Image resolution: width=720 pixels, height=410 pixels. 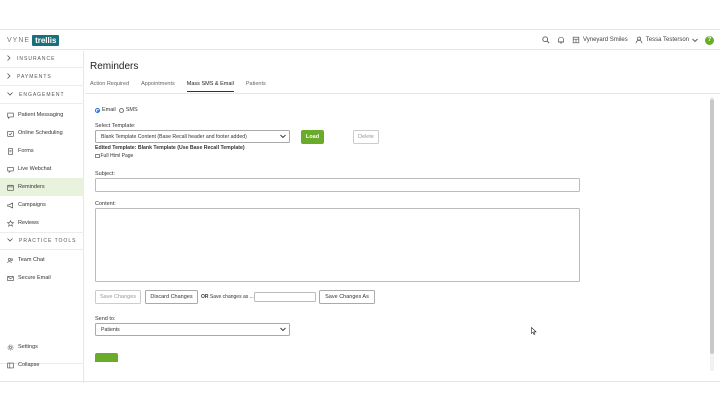 What do you see at coordinates (42, 347) in the screenshot?
I see `sidebar-item-settings: Settings` at bounding box center [42, 347].